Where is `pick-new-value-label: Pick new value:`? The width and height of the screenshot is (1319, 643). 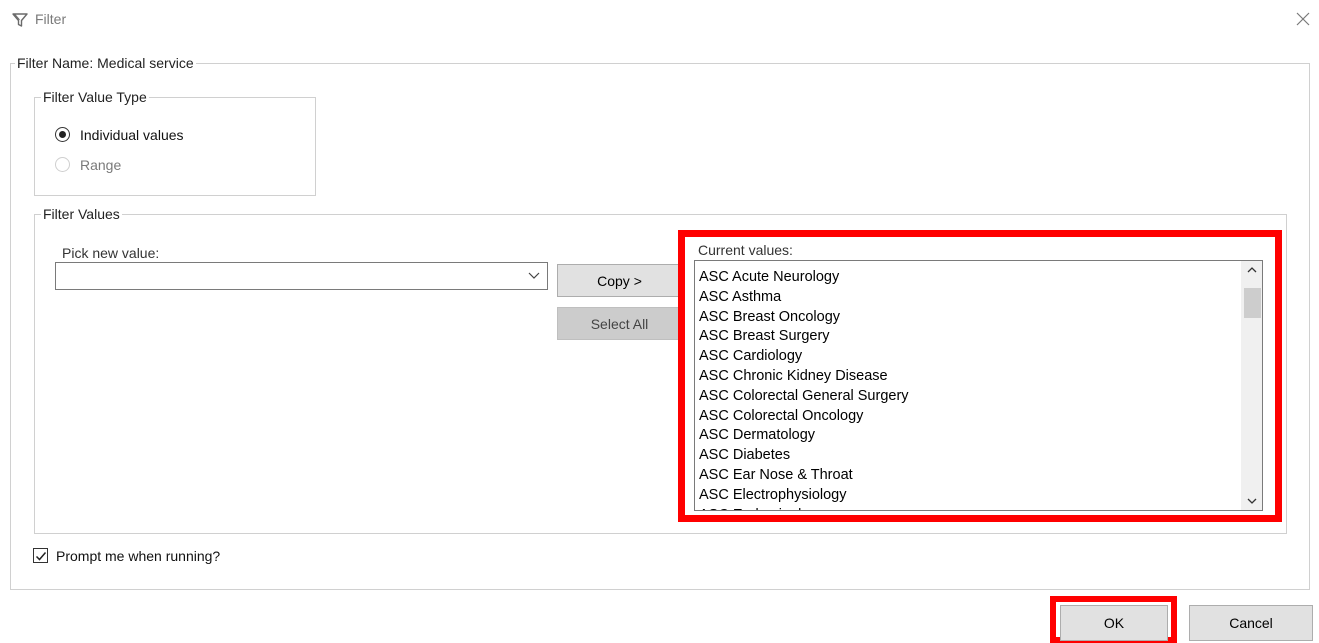
pick-new-value-label: Pick new value: is located at coordinates (111, 253).